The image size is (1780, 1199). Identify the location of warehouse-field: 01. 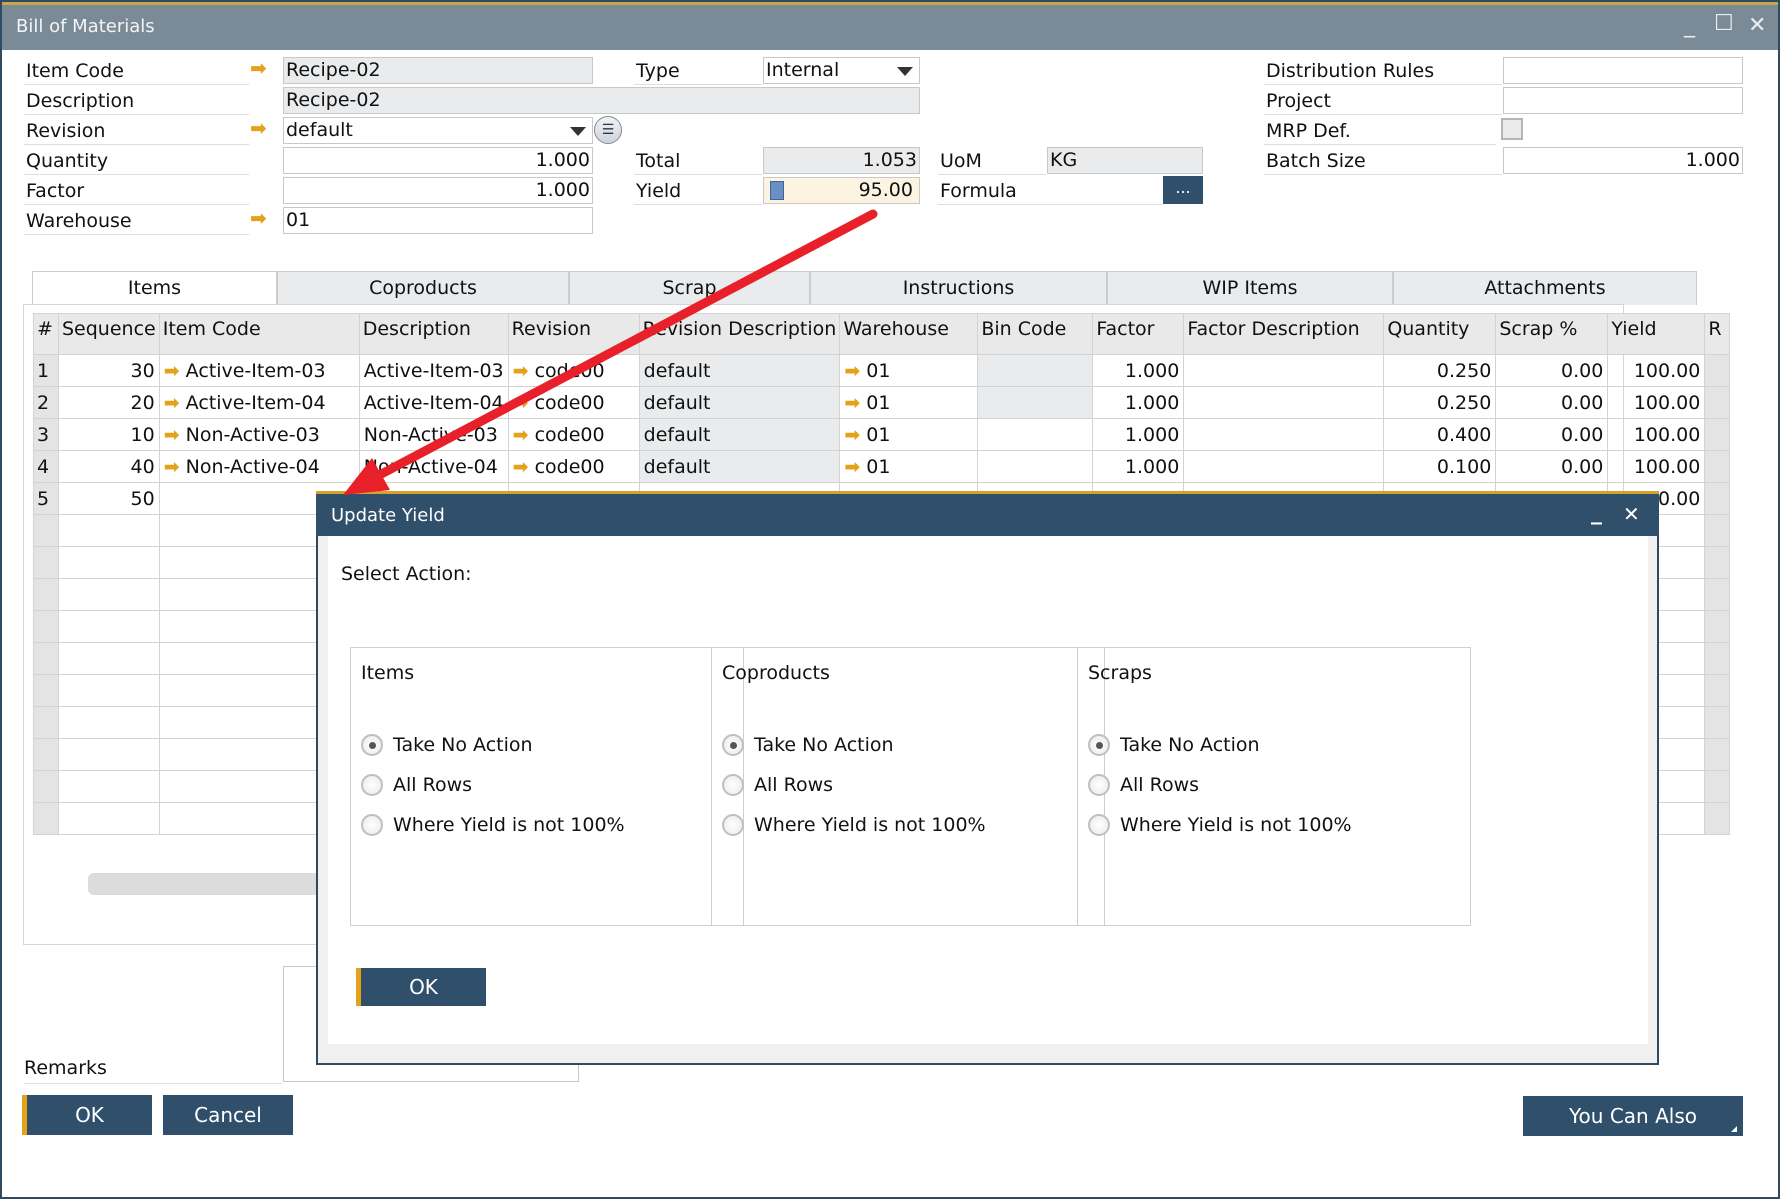
(438, 220).